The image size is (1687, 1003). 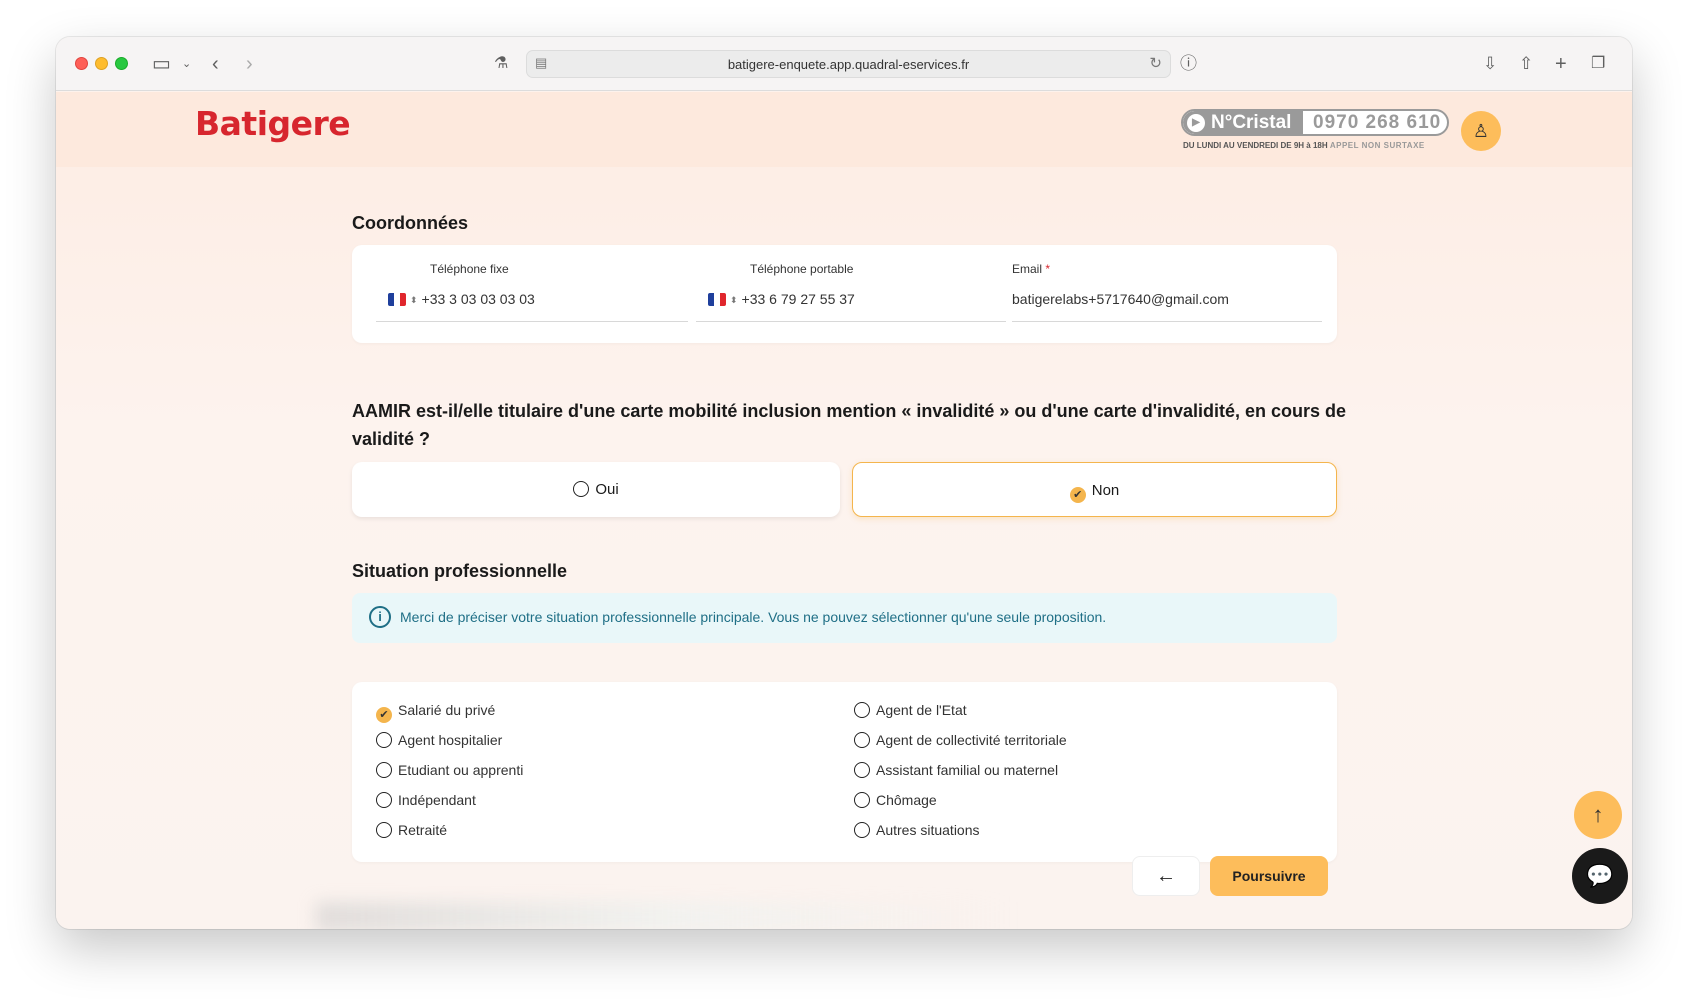 What do you see at coordinates (1196, 123) in the screenshot?
I see `play-icon: ▶` at bounding box center [1196, 123].